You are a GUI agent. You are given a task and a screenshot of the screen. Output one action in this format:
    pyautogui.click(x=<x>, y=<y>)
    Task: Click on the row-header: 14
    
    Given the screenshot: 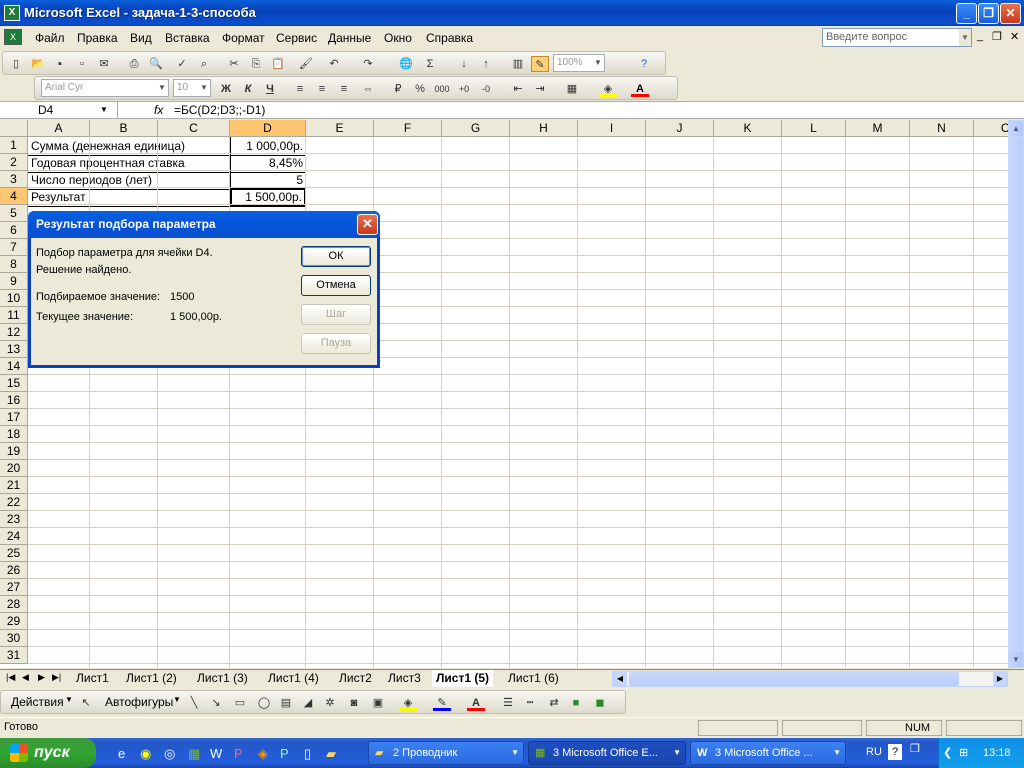 What is the action you would take?
    pyautogui.click(x=14, y=366)
    